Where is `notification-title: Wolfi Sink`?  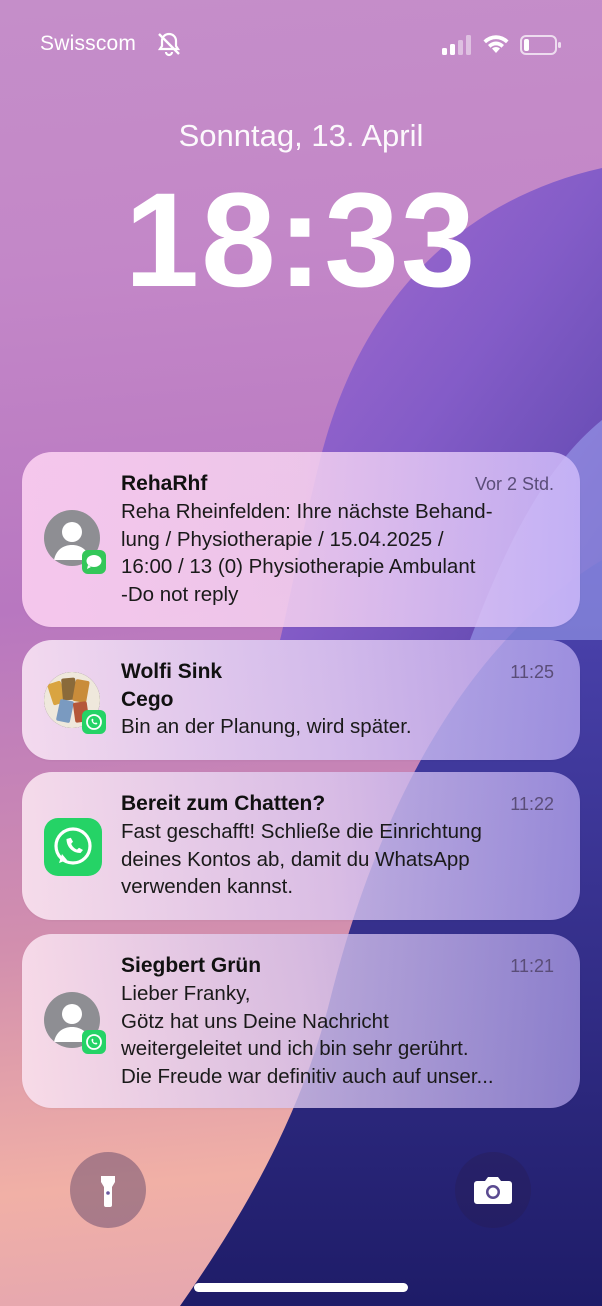
notification-title: Wolfi Sink is located at coordinates (172, 671).